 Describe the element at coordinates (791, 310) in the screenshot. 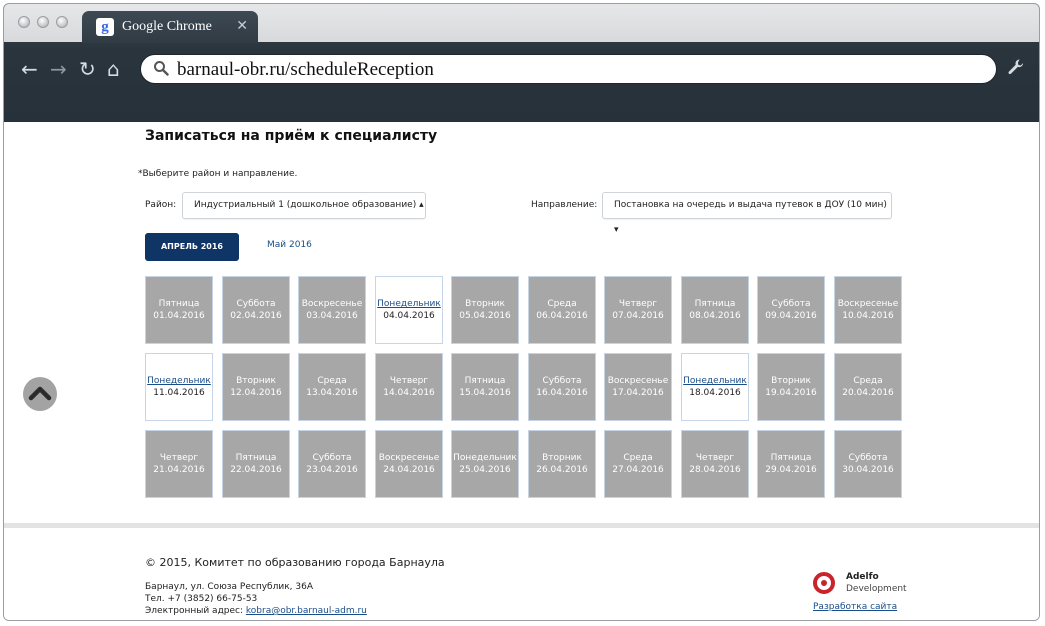

I see `calendar-day: Суббота 09.04.2016` at that location.